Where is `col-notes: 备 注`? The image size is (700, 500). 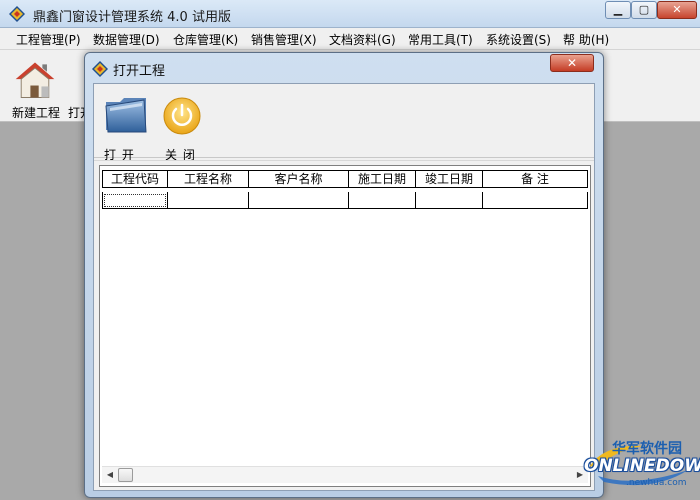
col-notes: 备 注 is located at coordinates (535, 179).